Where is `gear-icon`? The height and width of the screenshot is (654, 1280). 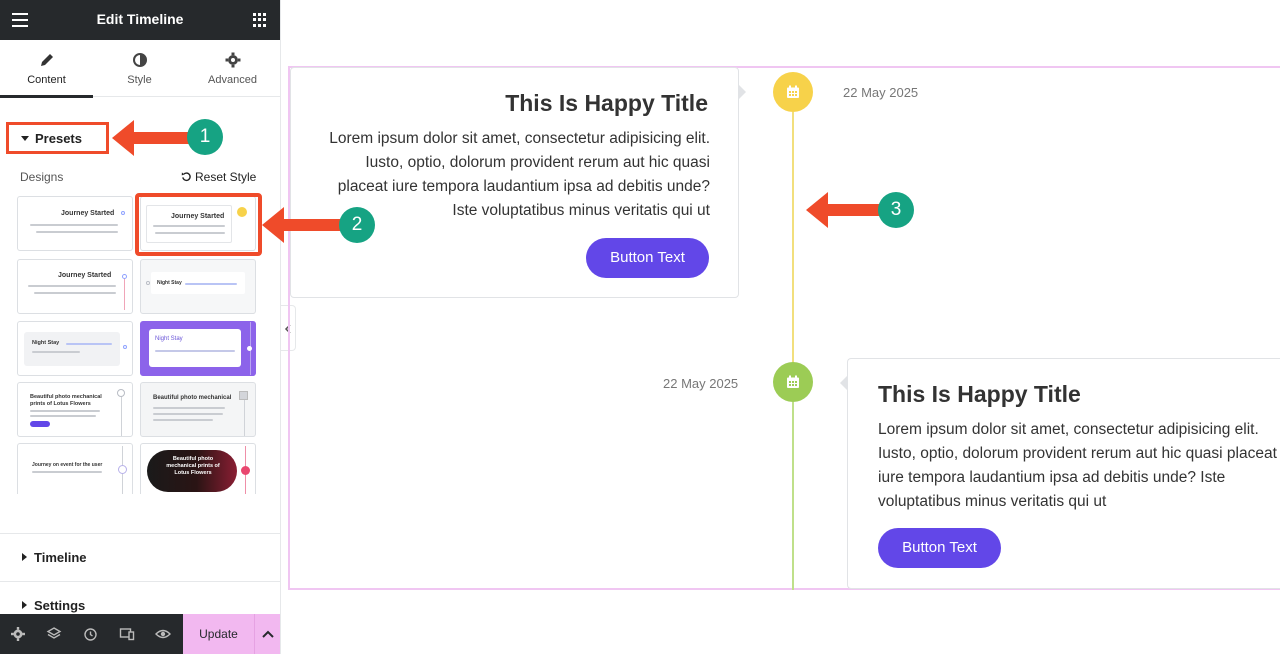
gear-icon is located at coordinates (232, 60).